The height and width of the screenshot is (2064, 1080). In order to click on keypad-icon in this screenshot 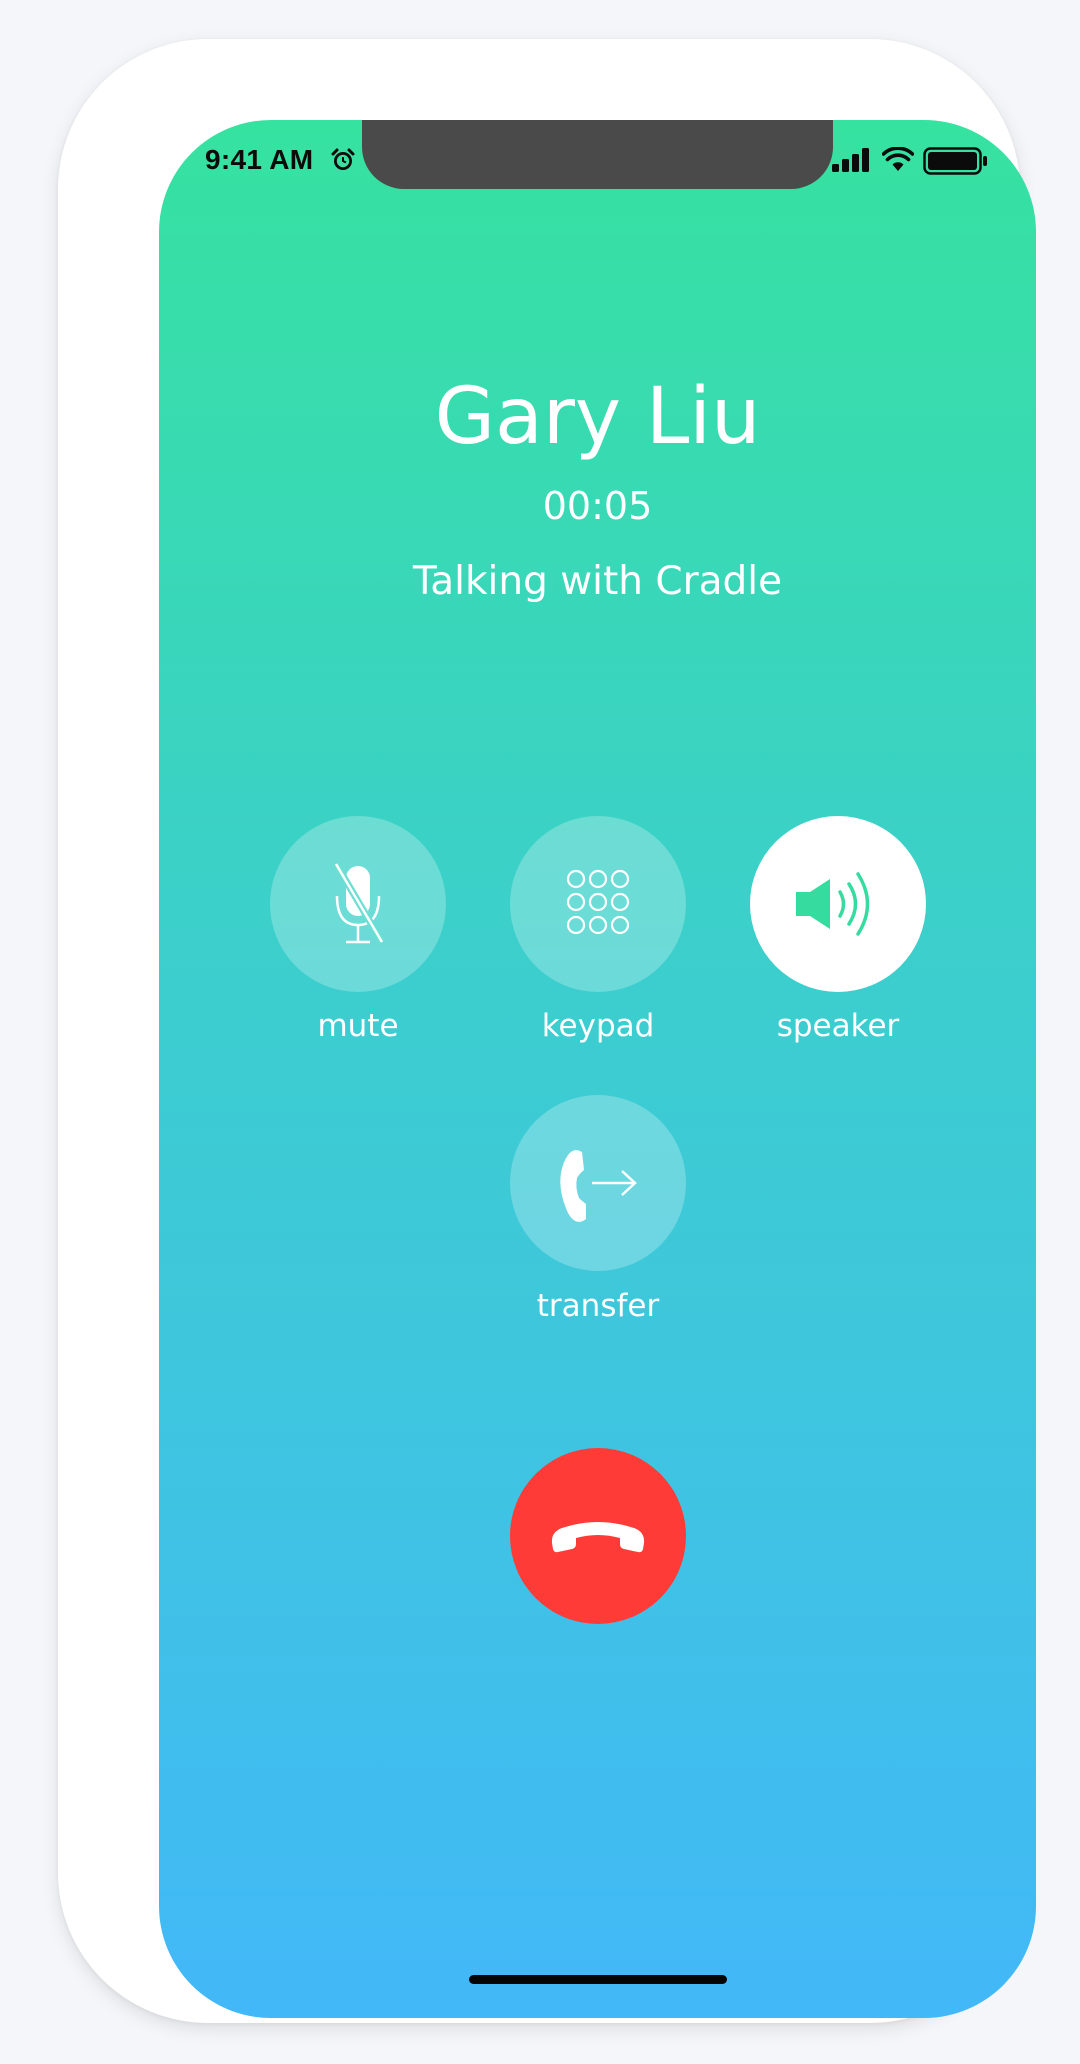, I will do `click(598, 902)`.